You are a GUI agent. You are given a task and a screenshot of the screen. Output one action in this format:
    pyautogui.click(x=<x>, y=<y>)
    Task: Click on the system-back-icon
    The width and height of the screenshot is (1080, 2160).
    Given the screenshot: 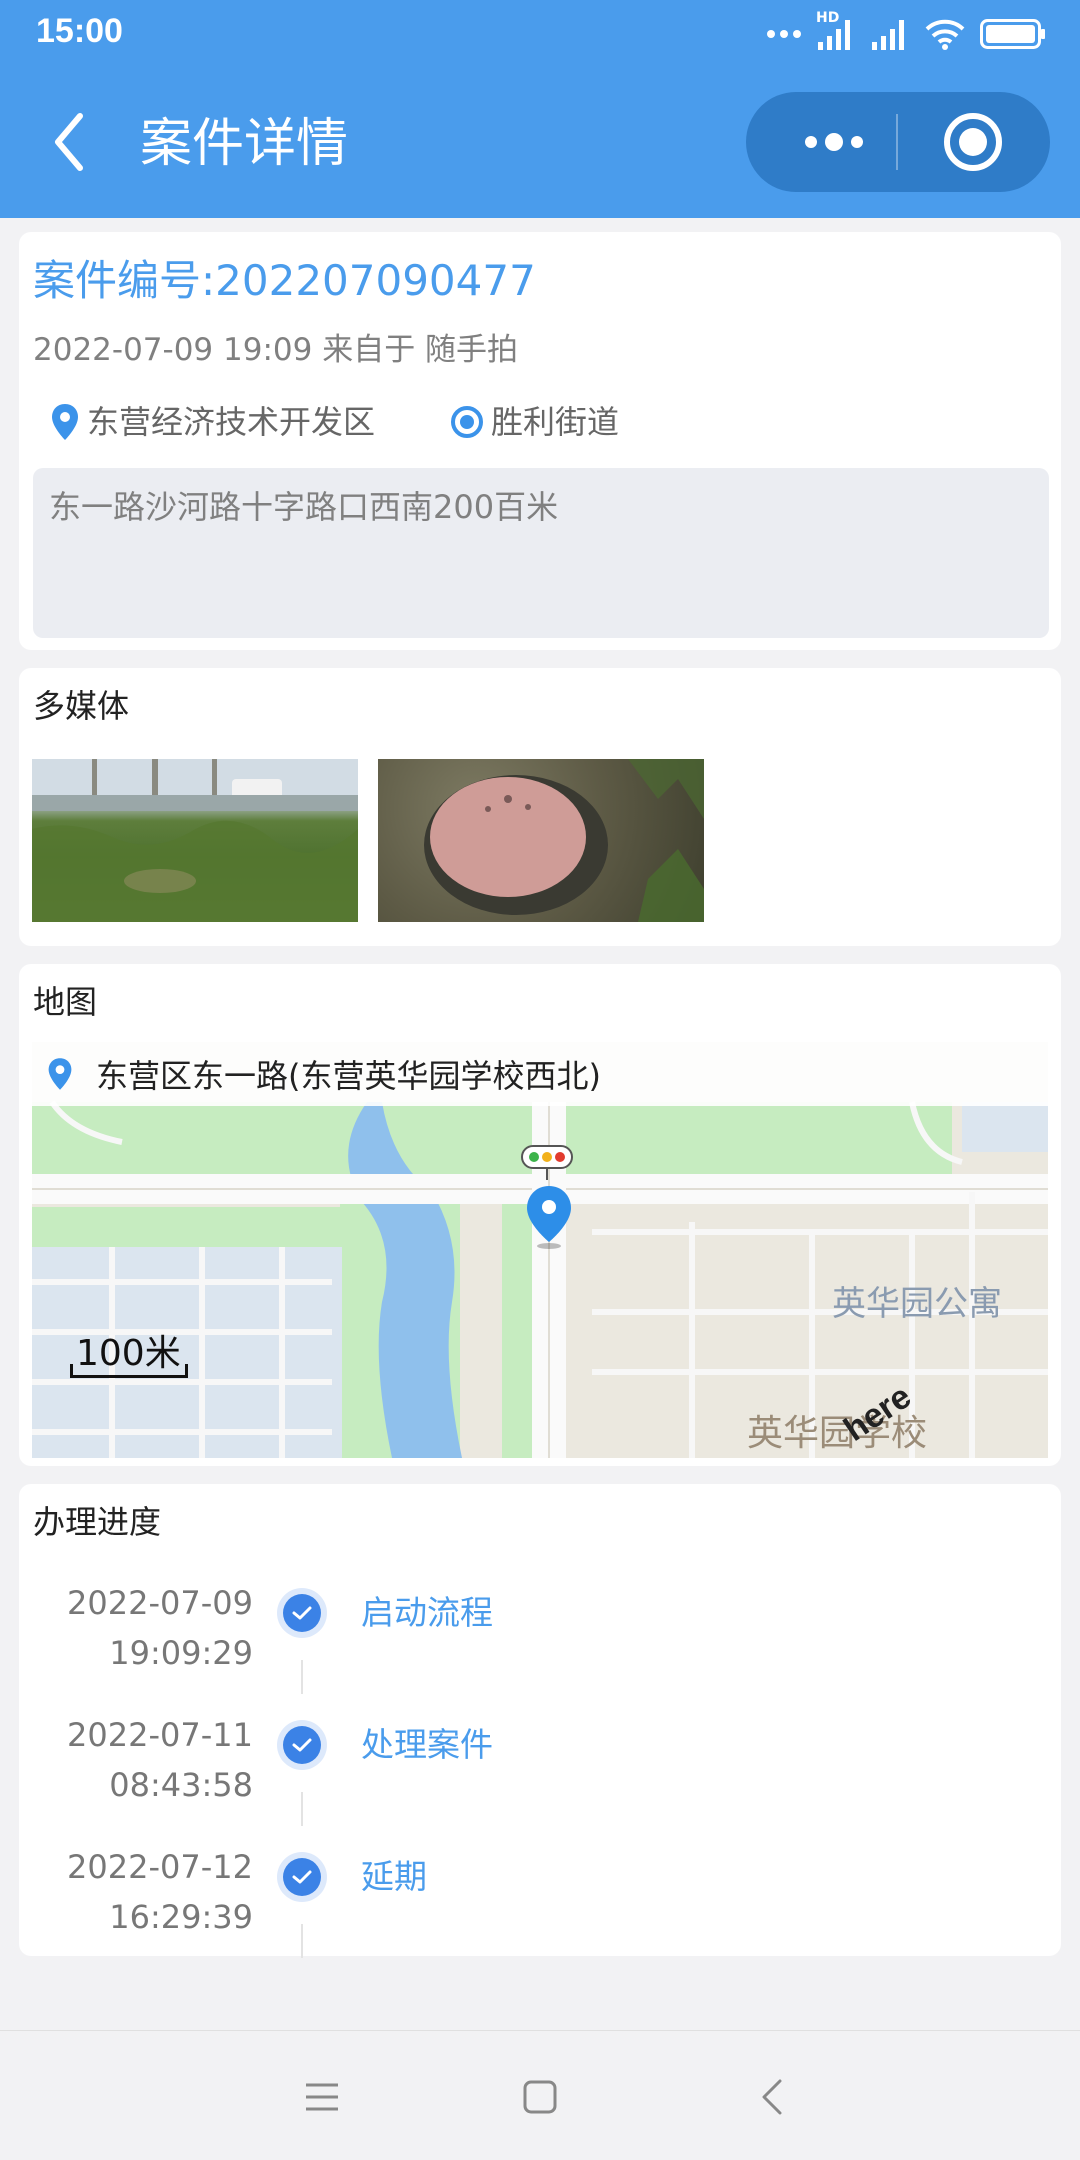 What is the action you would take?
    pyautogui.click(x=774, y=2097)
    